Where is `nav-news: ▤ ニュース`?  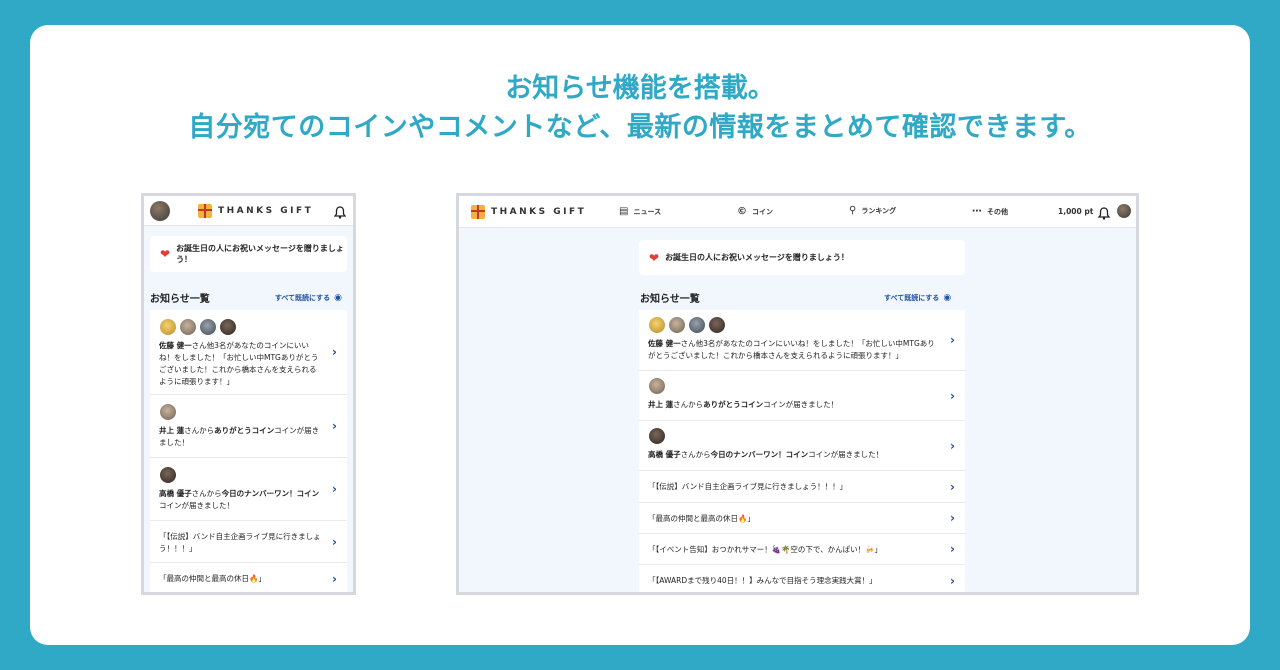 nav-news: ▤ ニュース is located at coordinates (640, 211).